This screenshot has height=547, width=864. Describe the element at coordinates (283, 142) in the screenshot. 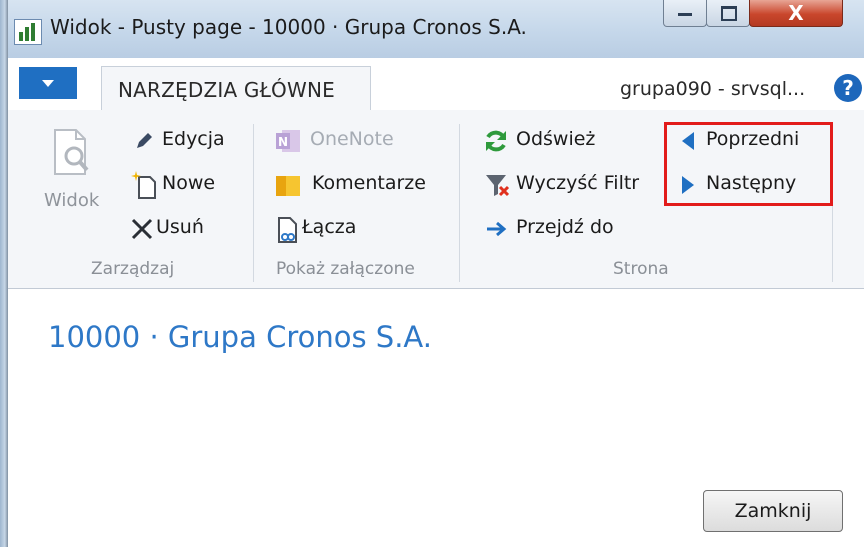

I see `svg-text: N` at that location.